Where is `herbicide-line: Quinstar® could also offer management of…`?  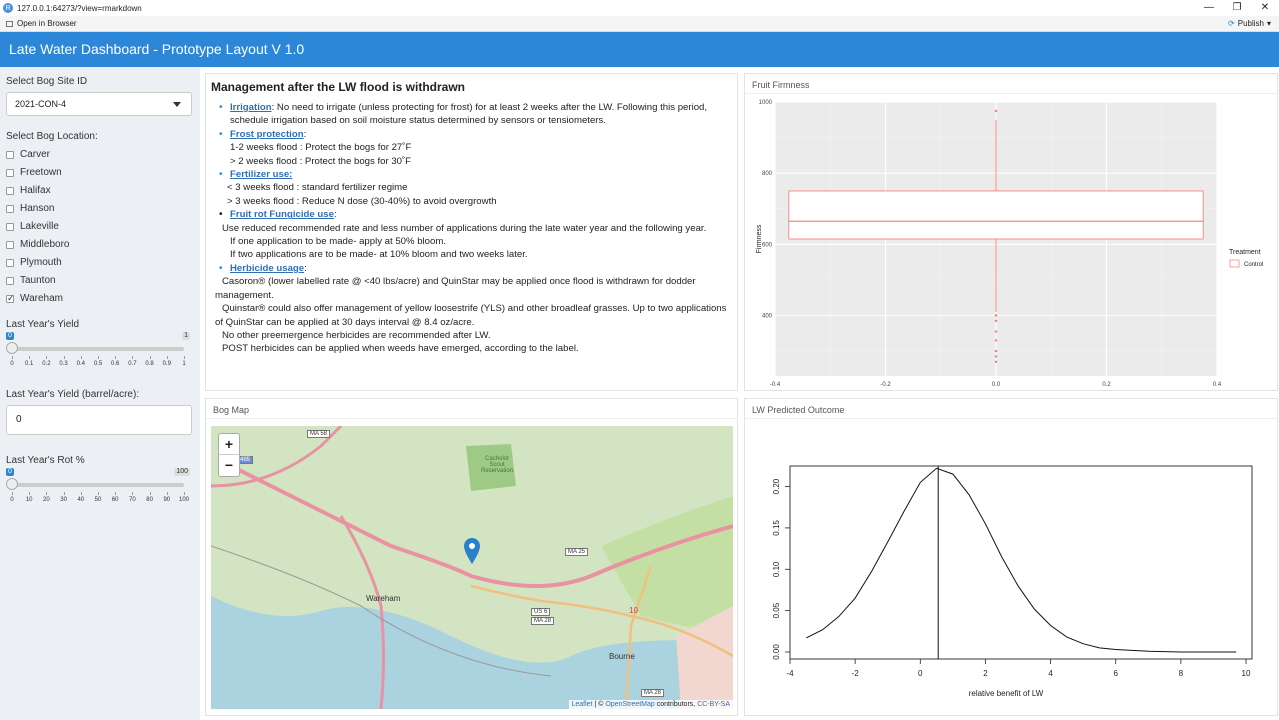
herbicide-line: Quinstar® could also offer management of… is located at coordinates (471, 315).